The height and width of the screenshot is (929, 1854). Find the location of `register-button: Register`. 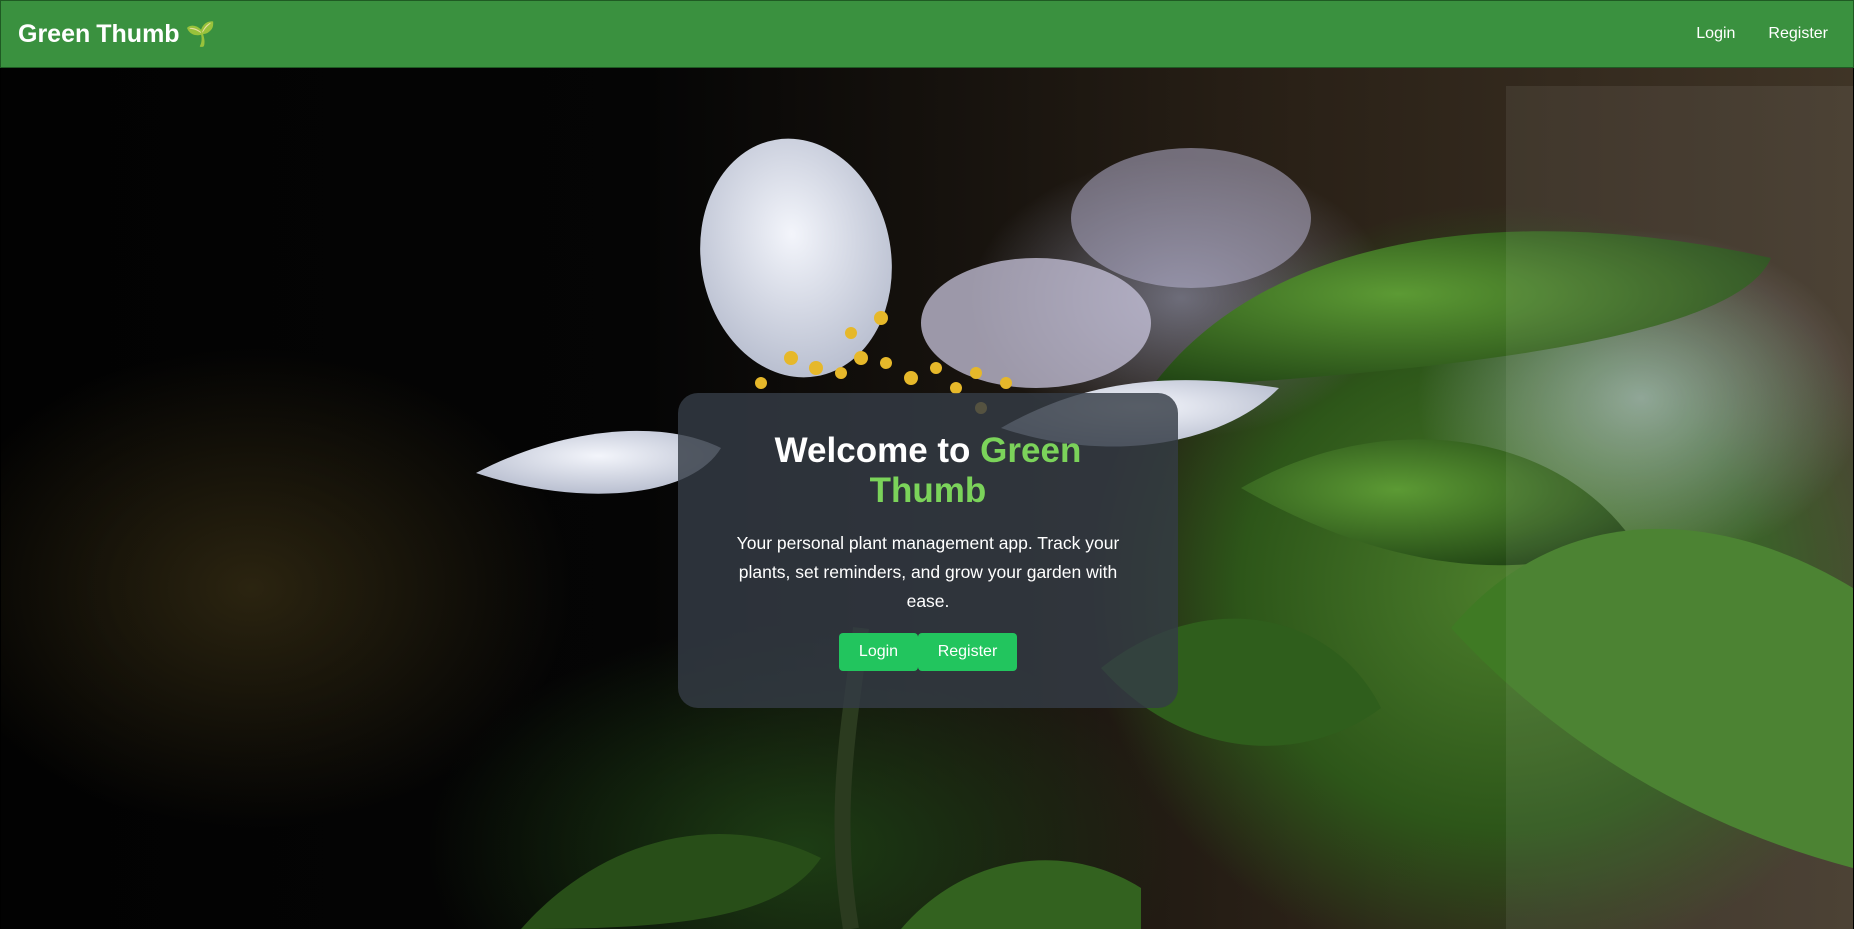

register-button: Register is located at coordinates (967, 652).